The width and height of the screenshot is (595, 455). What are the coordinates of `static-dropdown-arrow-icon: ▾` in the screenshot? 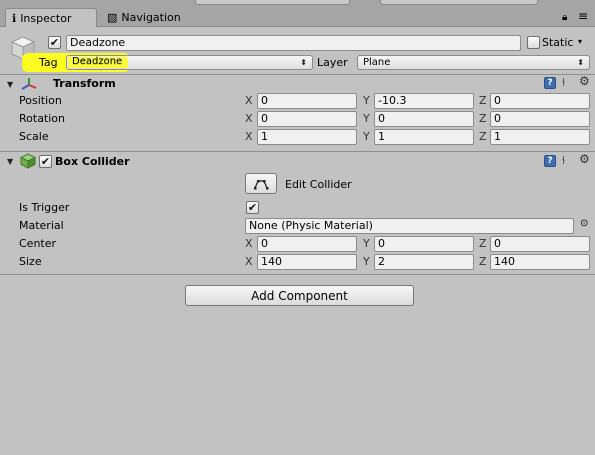 It's located at (580, 41).